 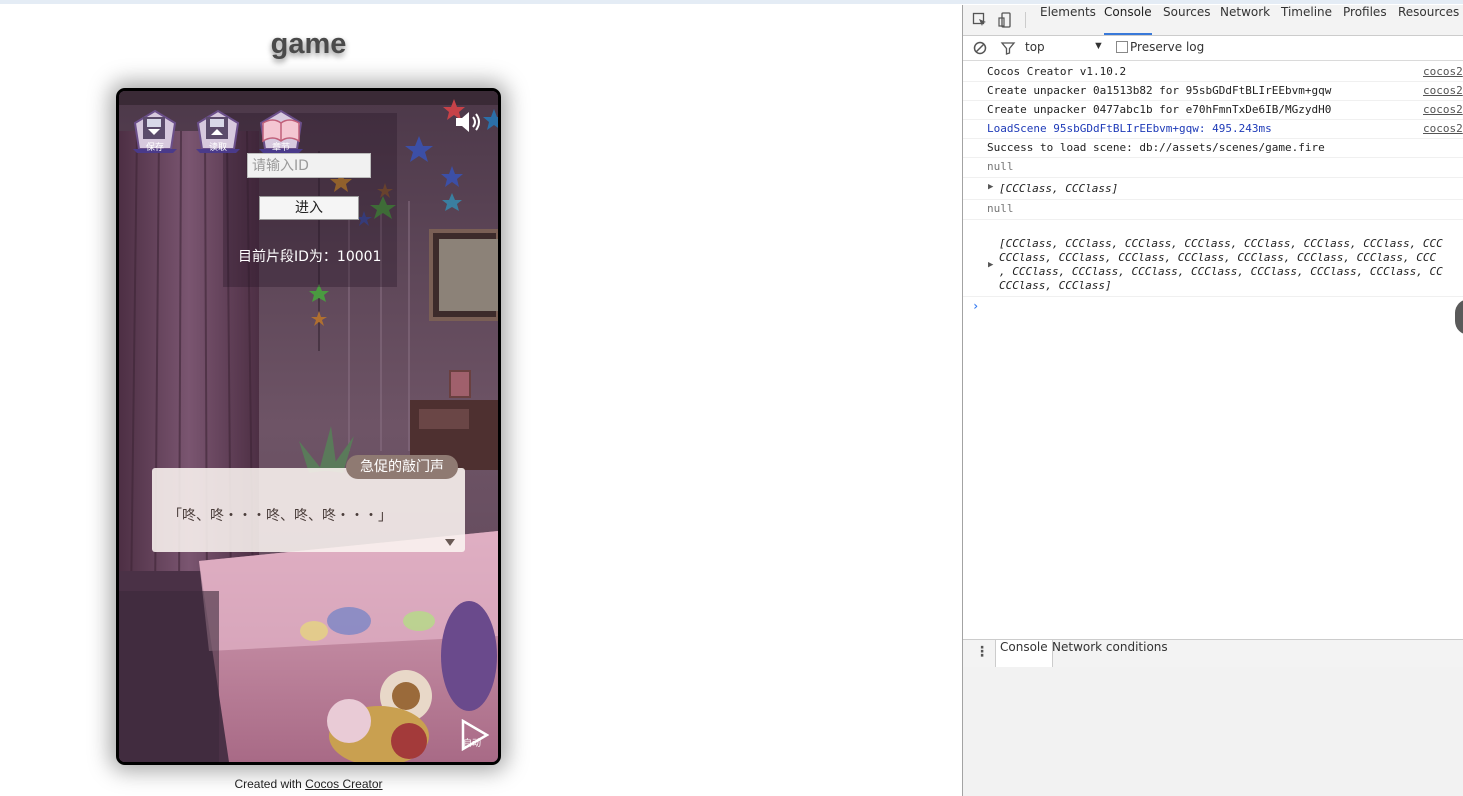 What do you see at coordinates (980, 48) in the screenshot?
I see `clear-console-icon` at bounding box center [980, 48].